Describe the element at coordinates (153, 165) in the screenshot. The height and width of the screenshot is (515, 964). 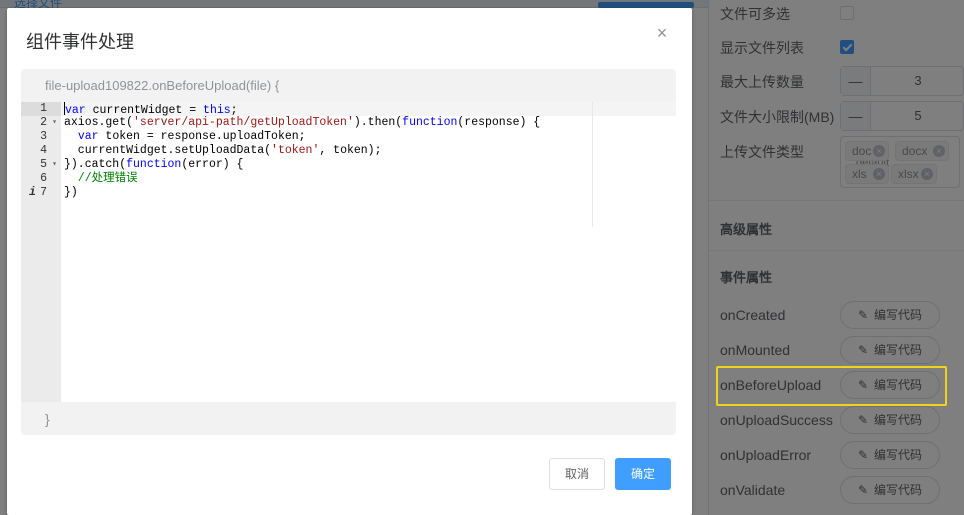
I see `code-line: }).catch(function(error) {` at that location.